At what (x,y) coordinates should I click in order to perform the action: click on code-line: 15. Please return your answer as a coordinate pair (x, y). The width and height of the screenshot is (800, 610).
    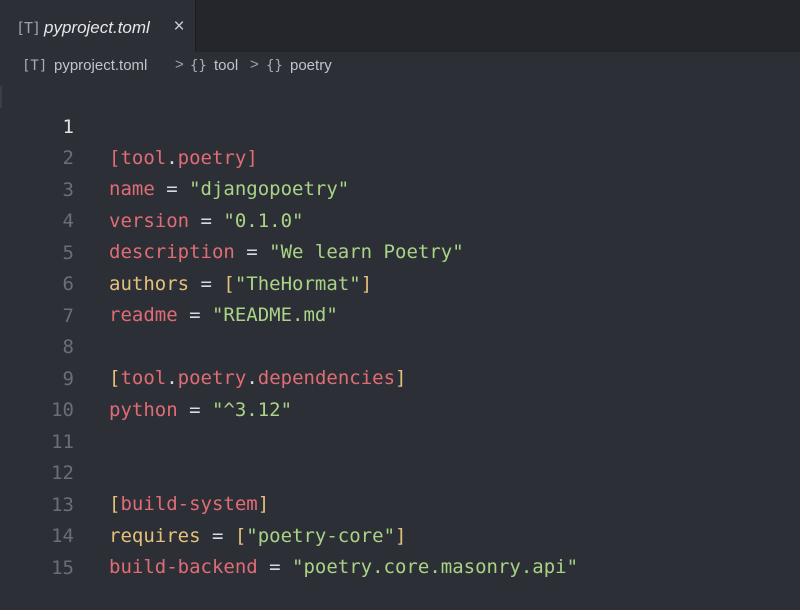
    Looking at the image, I should click on (400, 550).